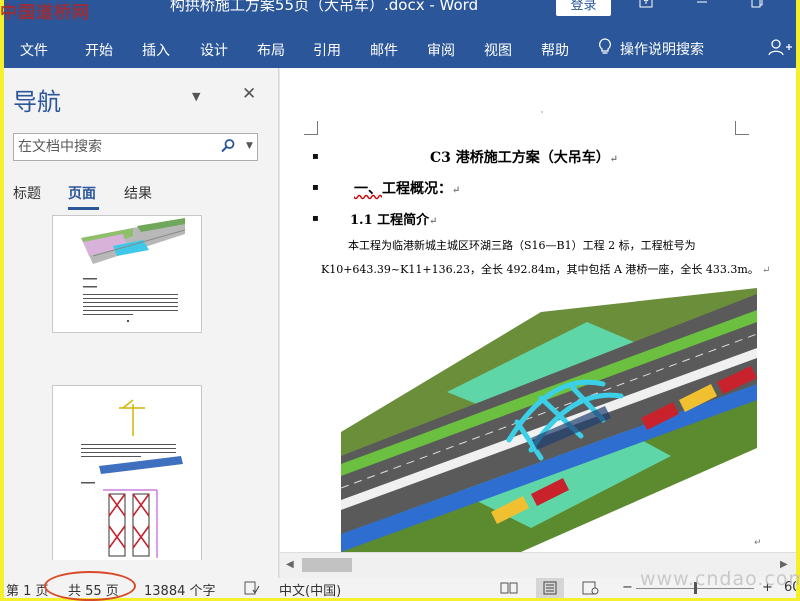 The width and height of the screenshot is (800, 601). Describe the element at coordinates (45, 13) in the screenshot. I see `site-watermark: 中国道桥网` at that location.